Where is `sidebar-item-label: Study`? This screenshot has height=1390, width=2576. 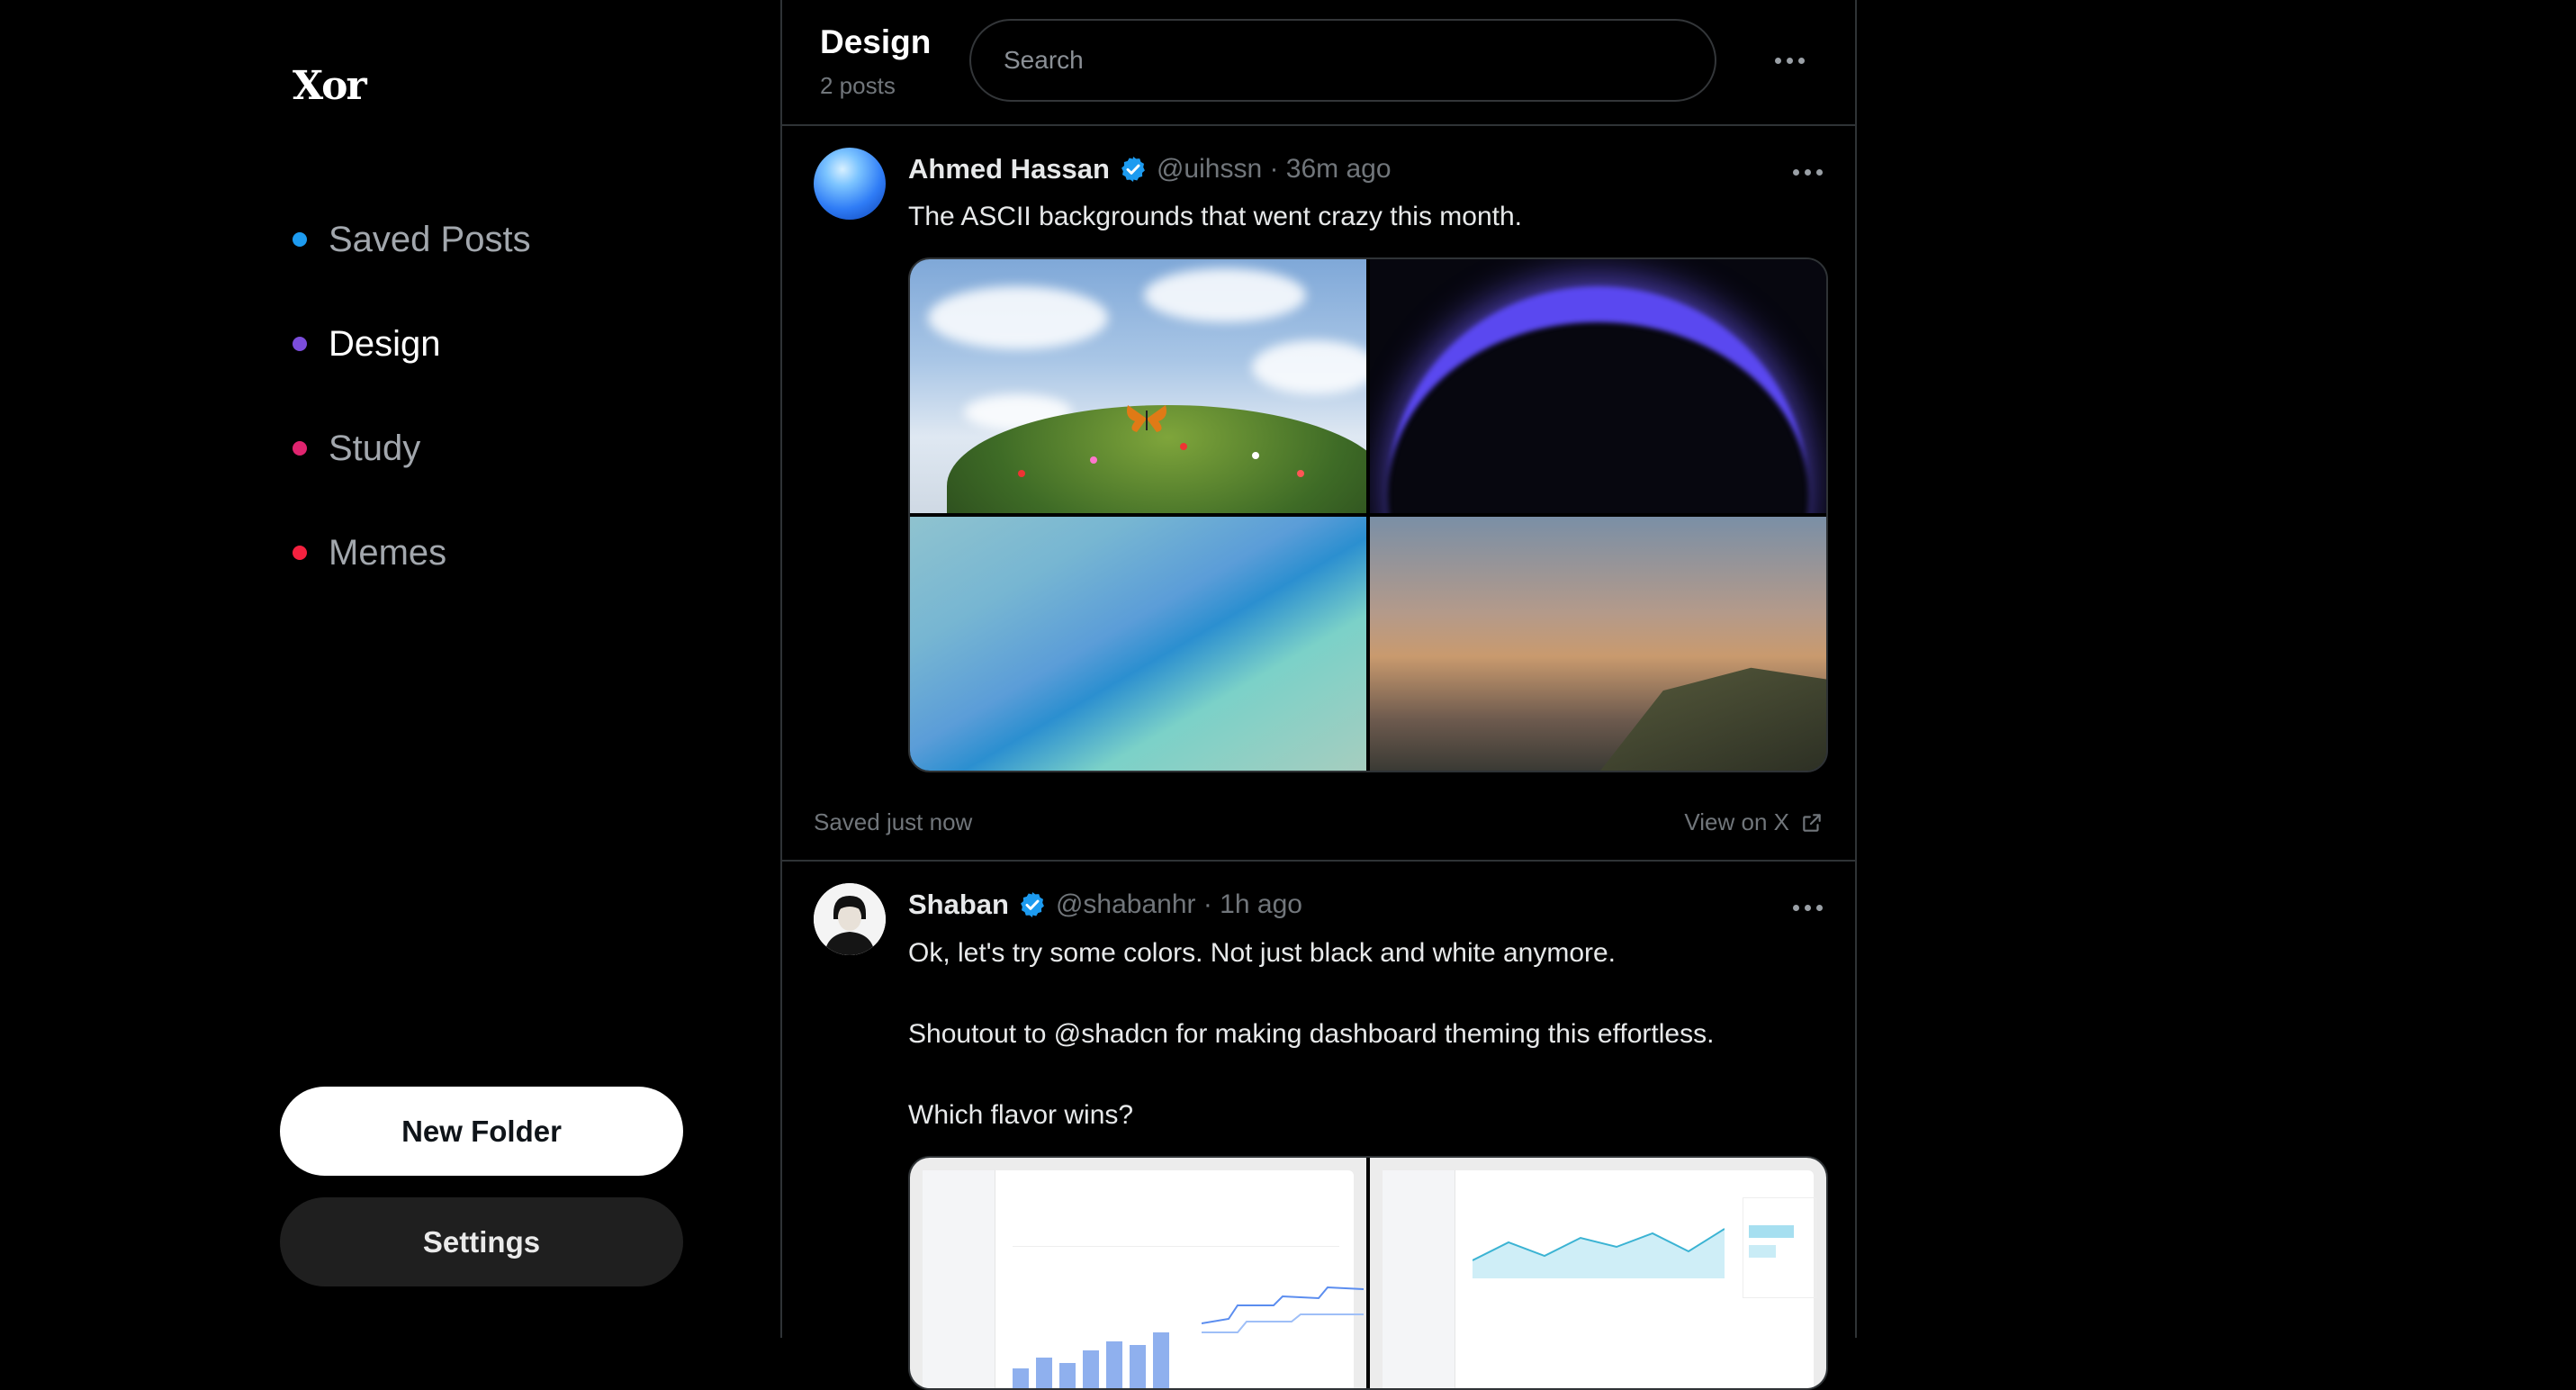
sidebar-item-label: Study is located at coordinates (375, 448).